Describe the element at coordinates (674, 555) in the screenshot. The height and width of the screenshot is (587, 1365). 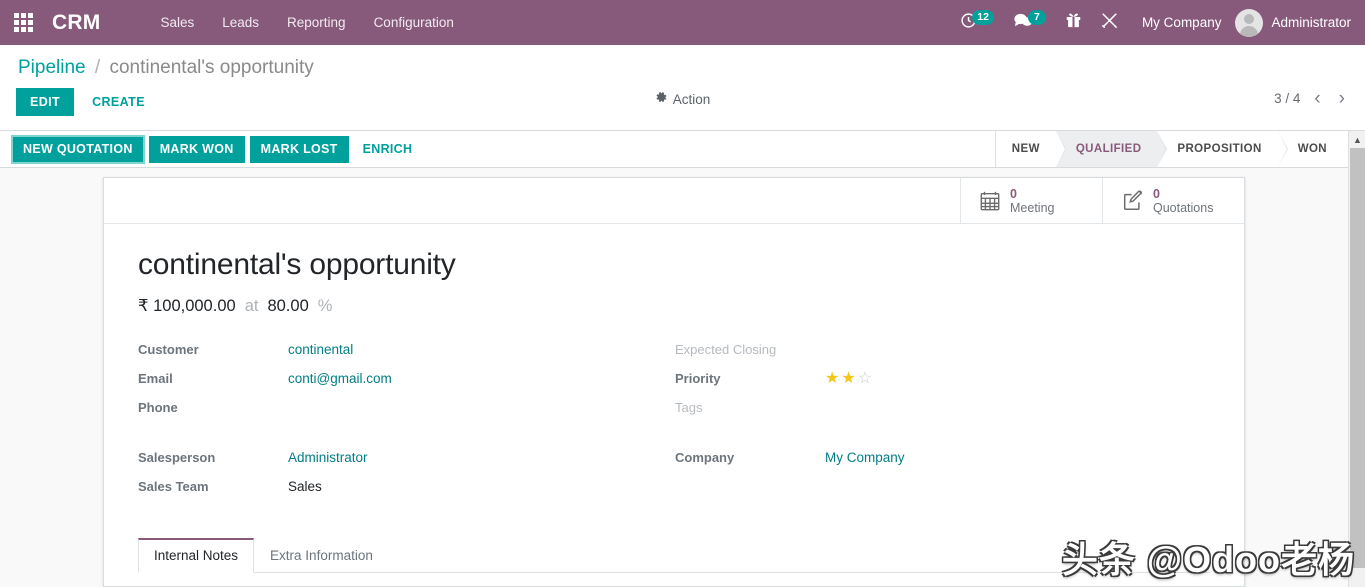
I see `notebook-tabs: Internal Notes Extra Information` at that location.